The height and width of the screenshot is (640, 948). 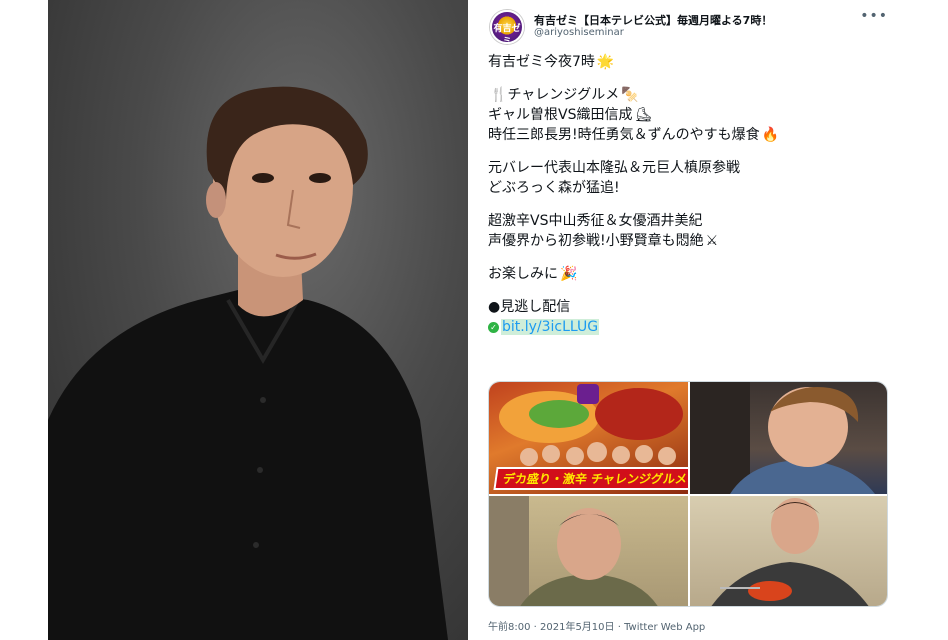 What do you see at coordinates (653, 20) in the screenshot?
I see `account-display-name: 有吉ゼミ【日本テレビ公式】毎週月曜よる7時！` at bounding box center [653, 20].